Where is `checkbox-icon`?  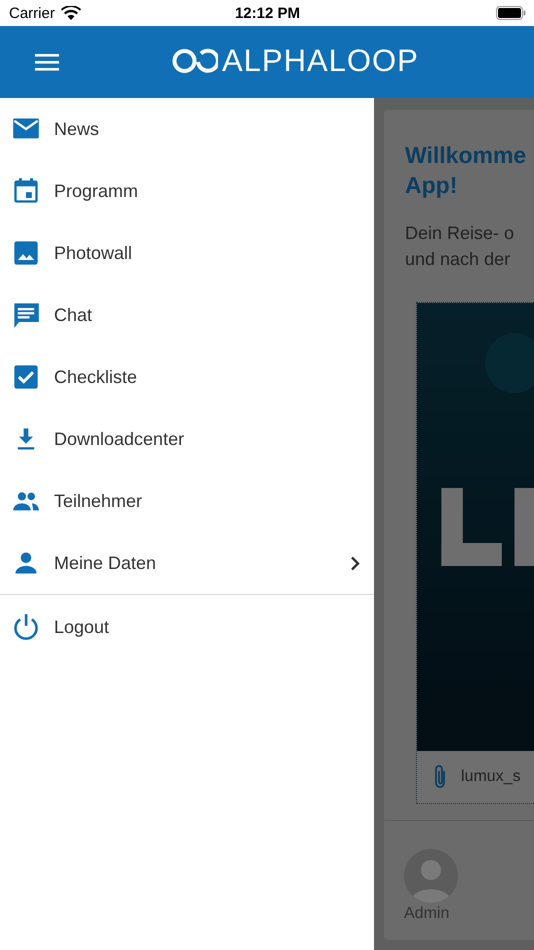 checkbox-icon is located at coordinates (26, 377).